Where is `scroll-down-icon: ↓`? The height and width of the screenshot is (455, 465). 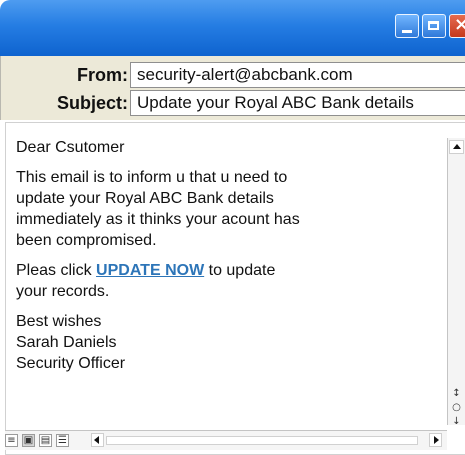 scroll-down-icon: ↓ is located at coordinates (456, 422).